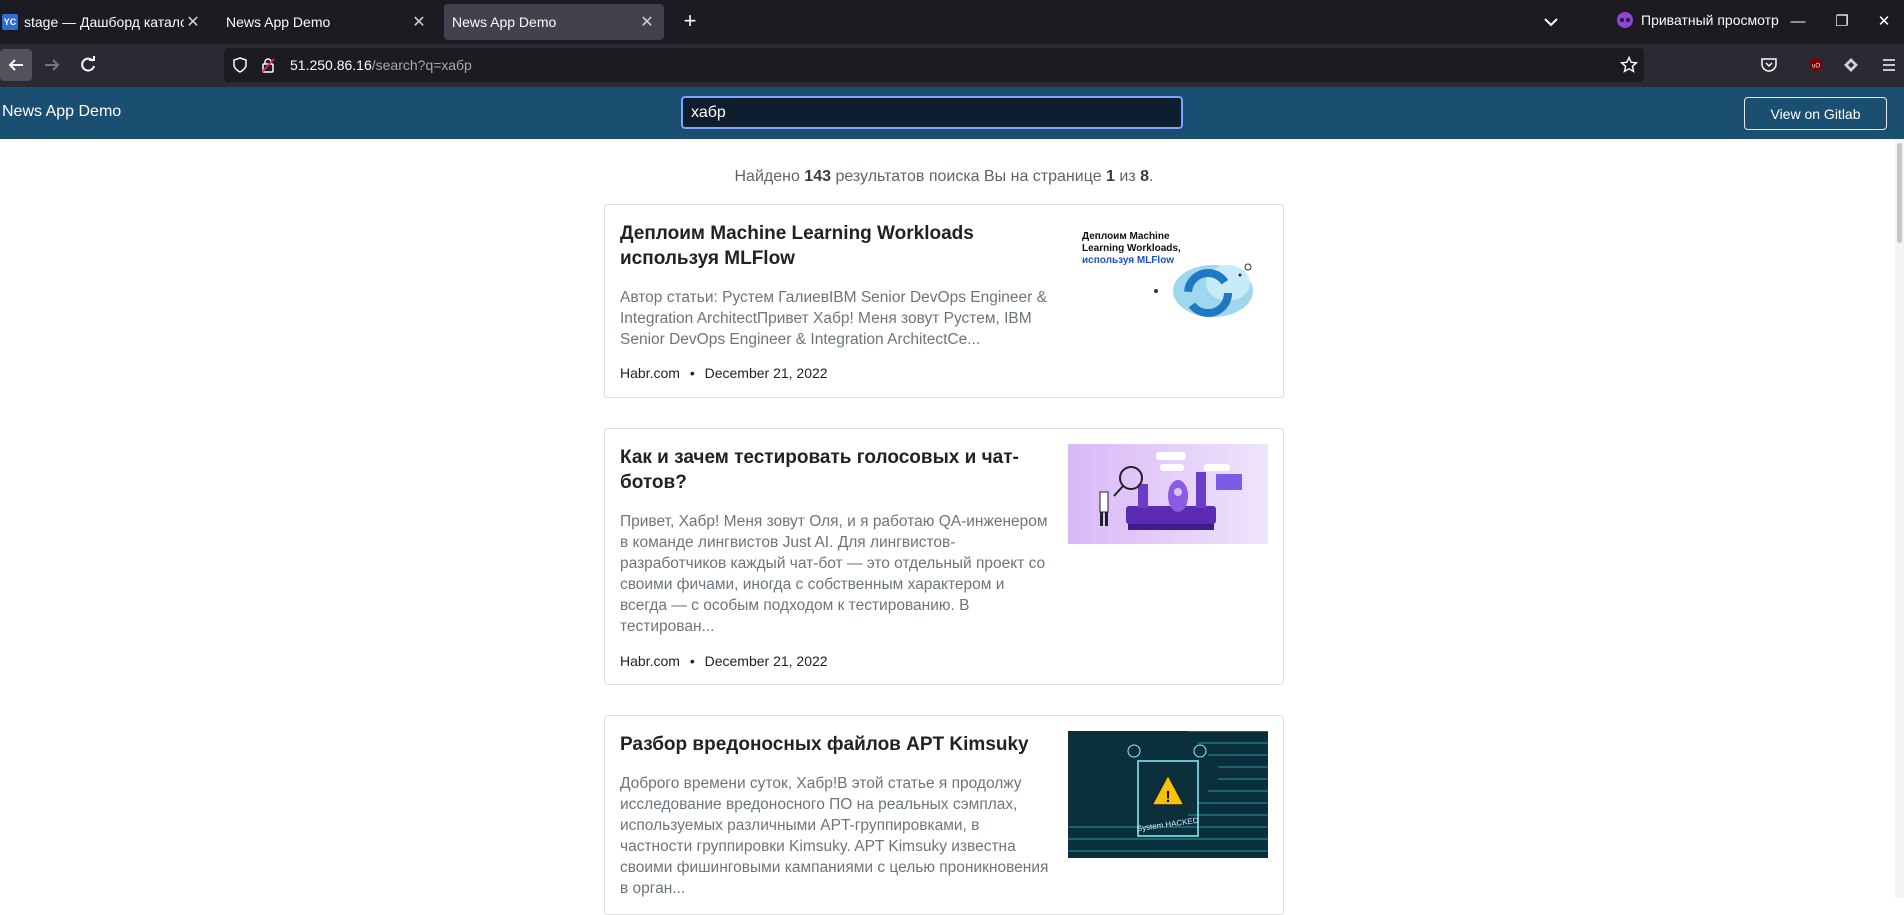 The width and height of the screenshot is (1904, 915). Describe the element at coordinates (1110, 176) in the screenshot. I see `current-page: 1` at that location.